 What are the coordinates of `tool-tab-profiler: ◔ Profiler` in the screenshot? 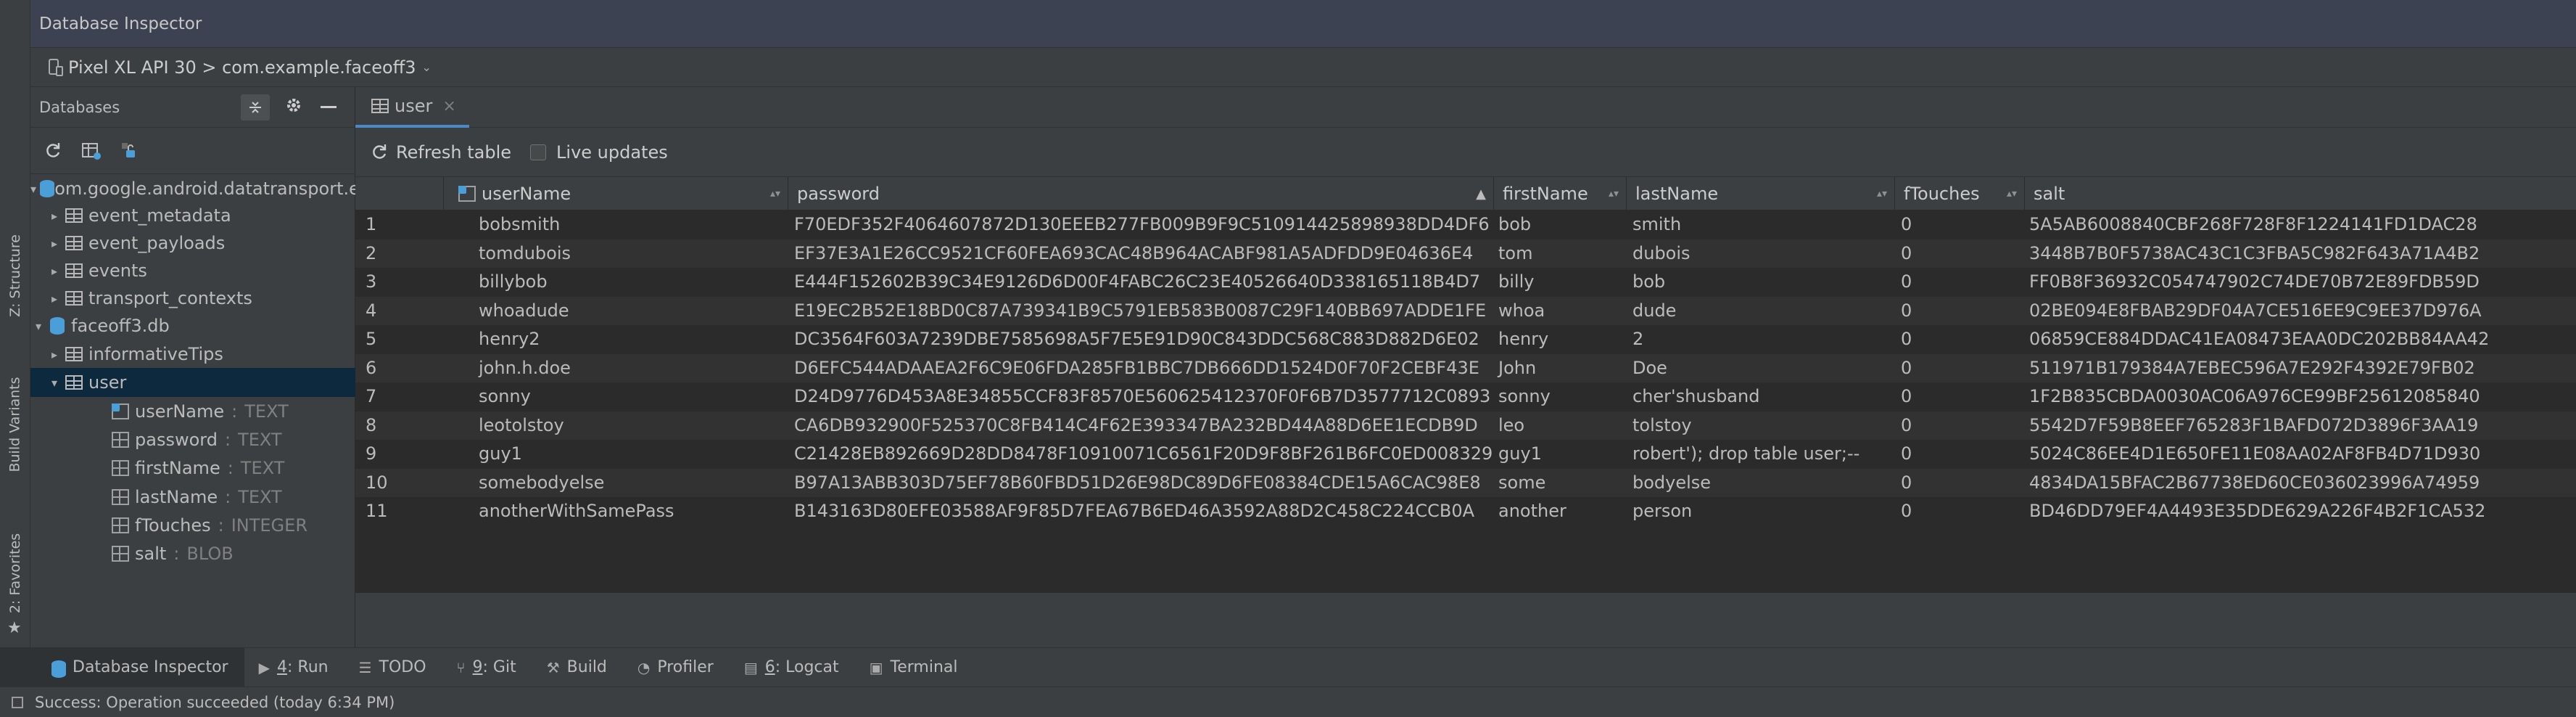 It's located at (676, 667).